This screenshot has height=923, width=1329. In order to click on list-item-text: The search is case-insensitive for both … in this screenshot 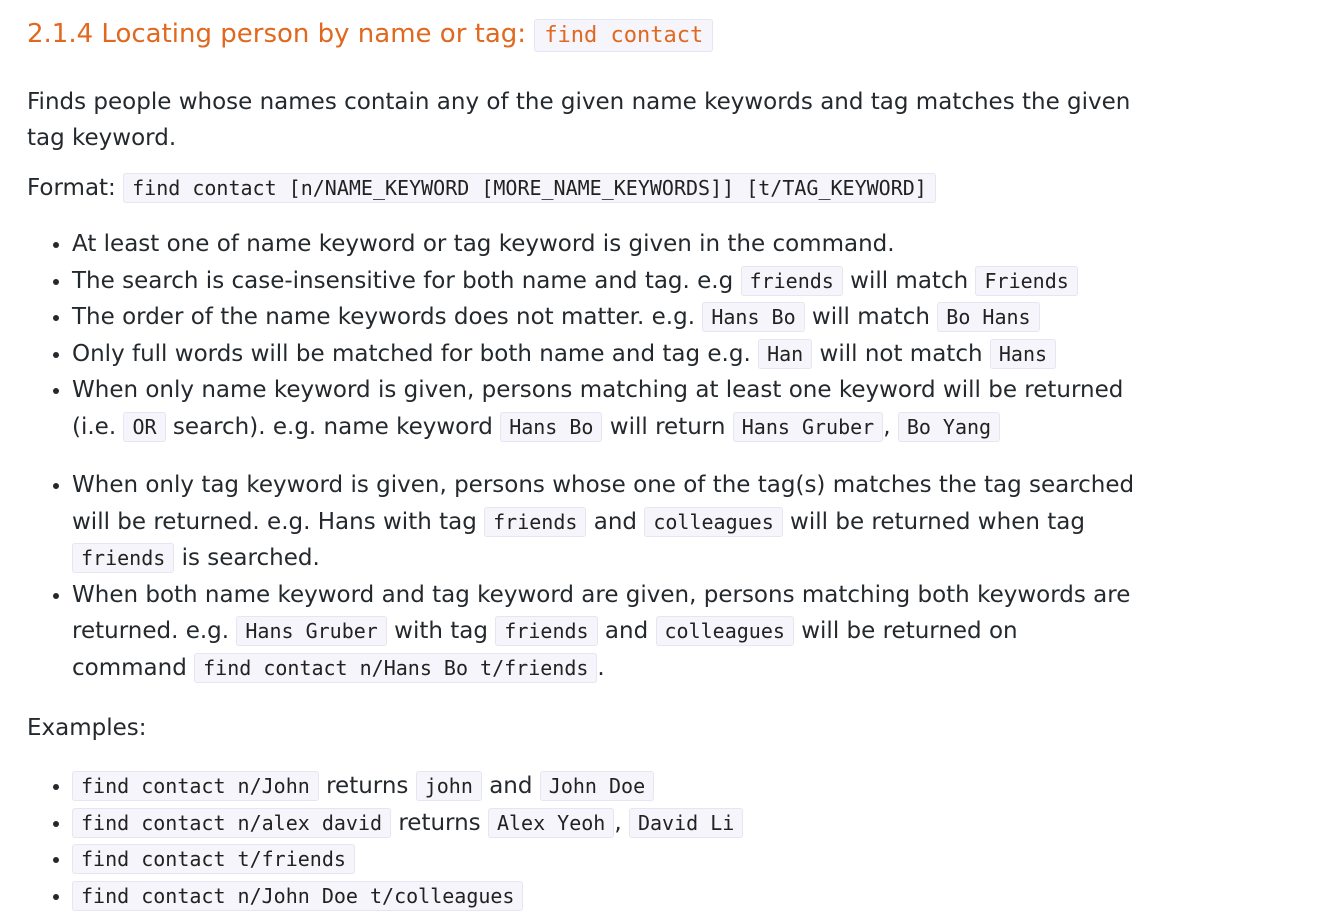, I will do `click(406, 280)`.